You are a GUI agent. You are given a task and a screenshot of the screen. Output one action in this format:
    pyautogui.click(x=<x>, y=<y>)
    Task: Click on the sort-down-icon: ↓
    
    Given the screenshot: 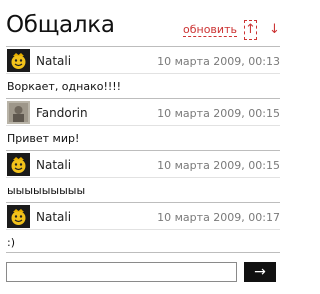 What is the action you would take?
    pyautogui.click(x=274, y=30)
    